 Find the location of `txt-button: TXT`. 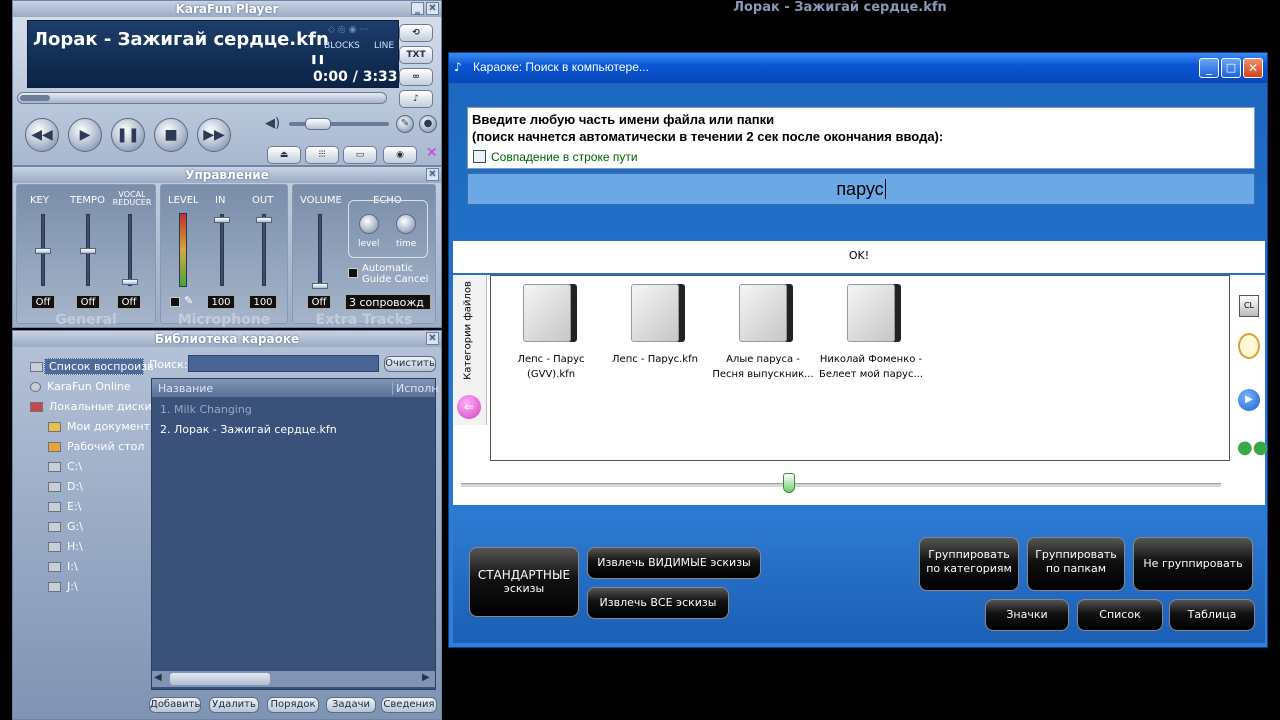

txt-button: TXT is located at coordinates (416, 55).